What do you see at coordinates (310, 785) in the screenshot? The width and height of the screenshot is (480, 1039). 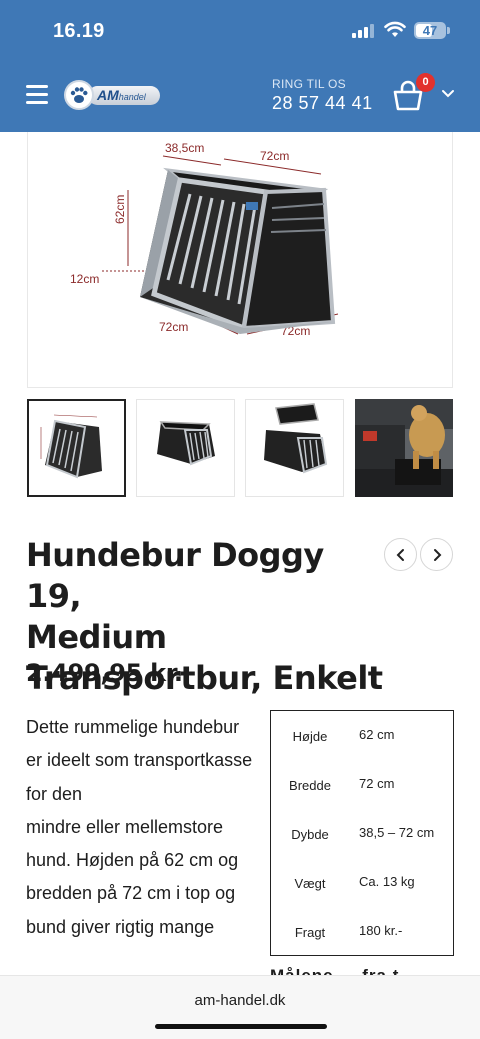 I see `spec-label: Bredde` at bounding box center [310, 785].